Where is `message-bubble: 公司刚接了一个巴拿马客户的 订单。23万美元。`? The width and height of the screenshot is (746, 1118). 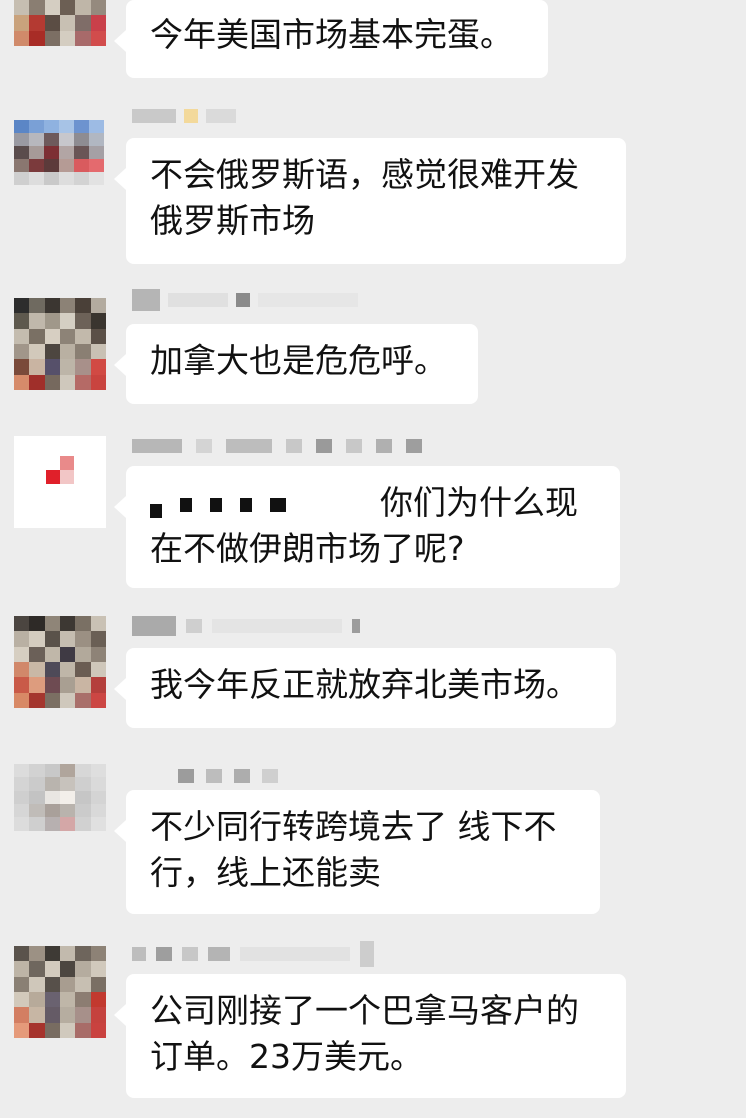
message-bubble: 公司刚接了一个巴拿马客户的 订单。23万美元。 is located at coordinates (370, 1036).